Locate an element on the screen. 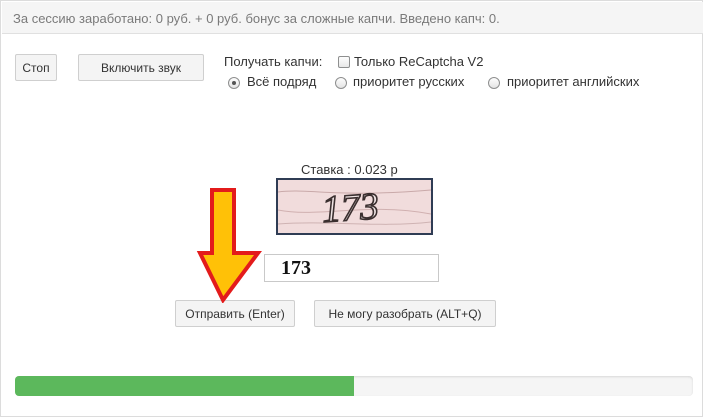 This screenshot has width=703, height=417. progress-fill is located at coordinates (184, 386).